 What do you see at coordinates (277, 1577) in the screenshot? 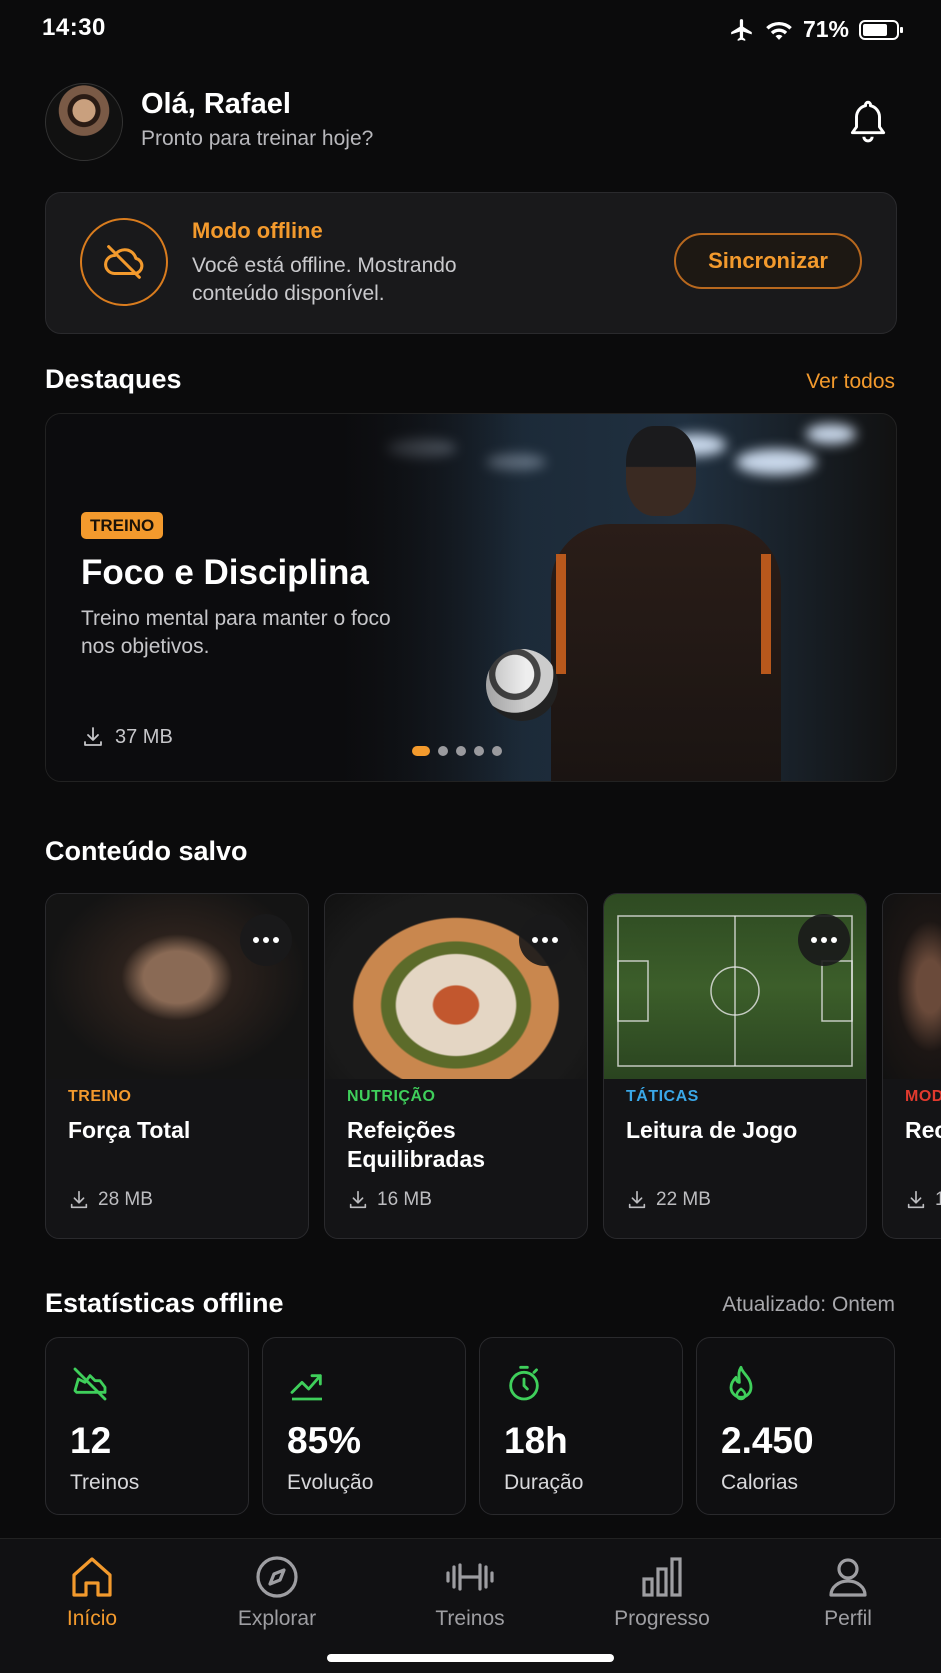
I see `compass-icon` at bounding box center [277, 1577].